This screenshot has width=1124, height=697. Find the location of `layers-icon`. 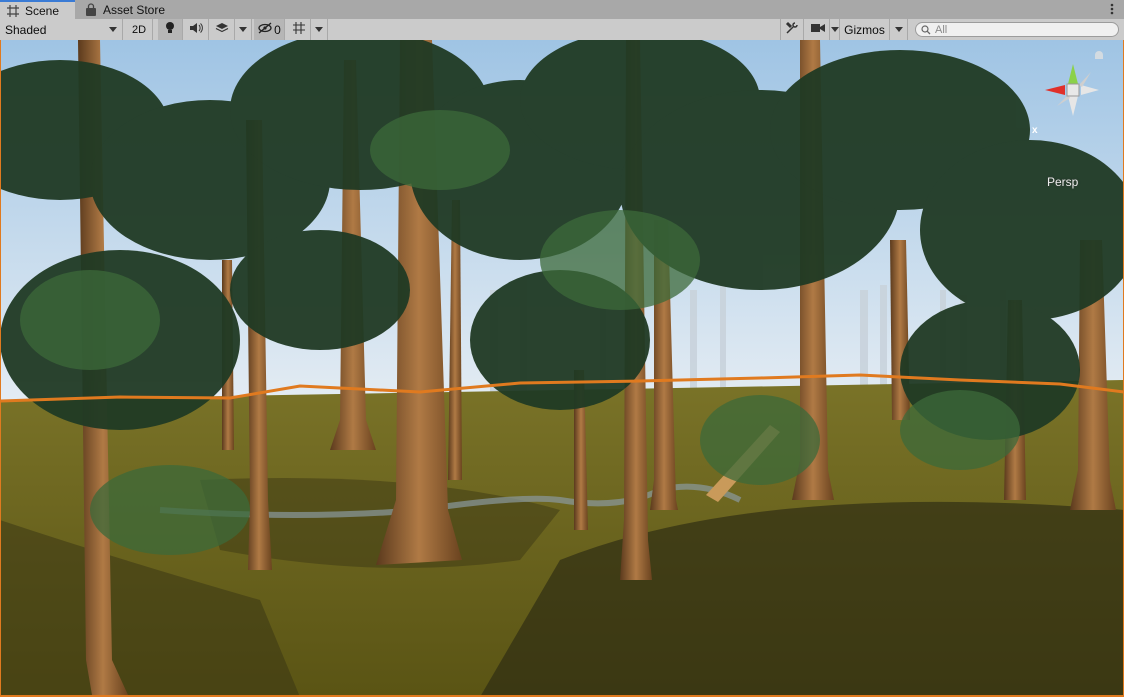

layers-icon is located at coordinates (222, 29).